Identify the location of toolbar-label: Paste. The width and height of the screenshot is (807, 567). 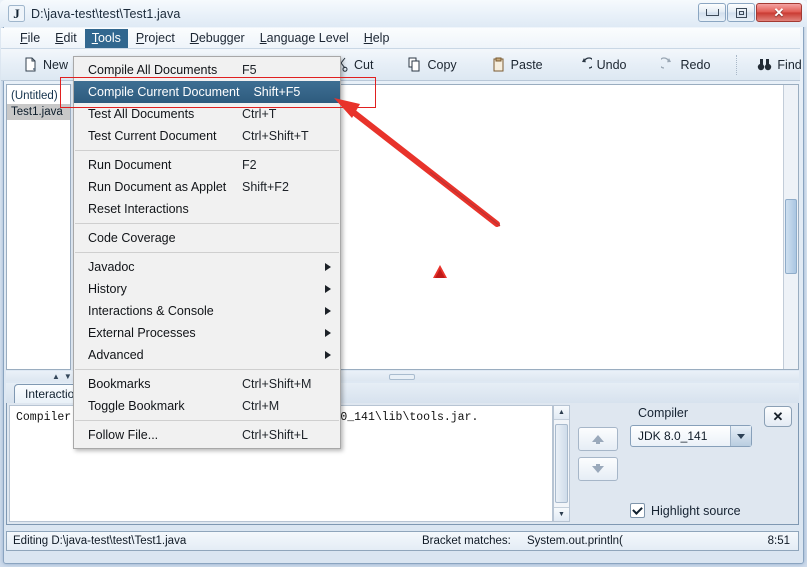
(526, 64).